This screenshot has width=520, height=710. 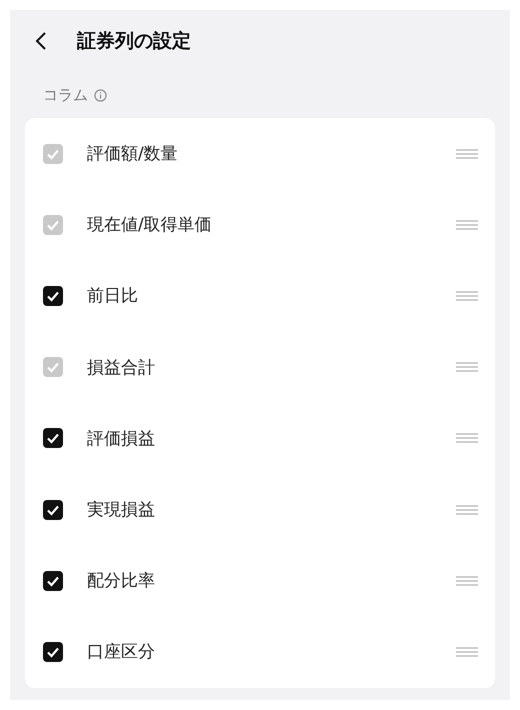 What do you see at coordinates (150, 225) in the screenshot?
I see `column-label: 現在値/取得単価` at bounding box center [150, 225].